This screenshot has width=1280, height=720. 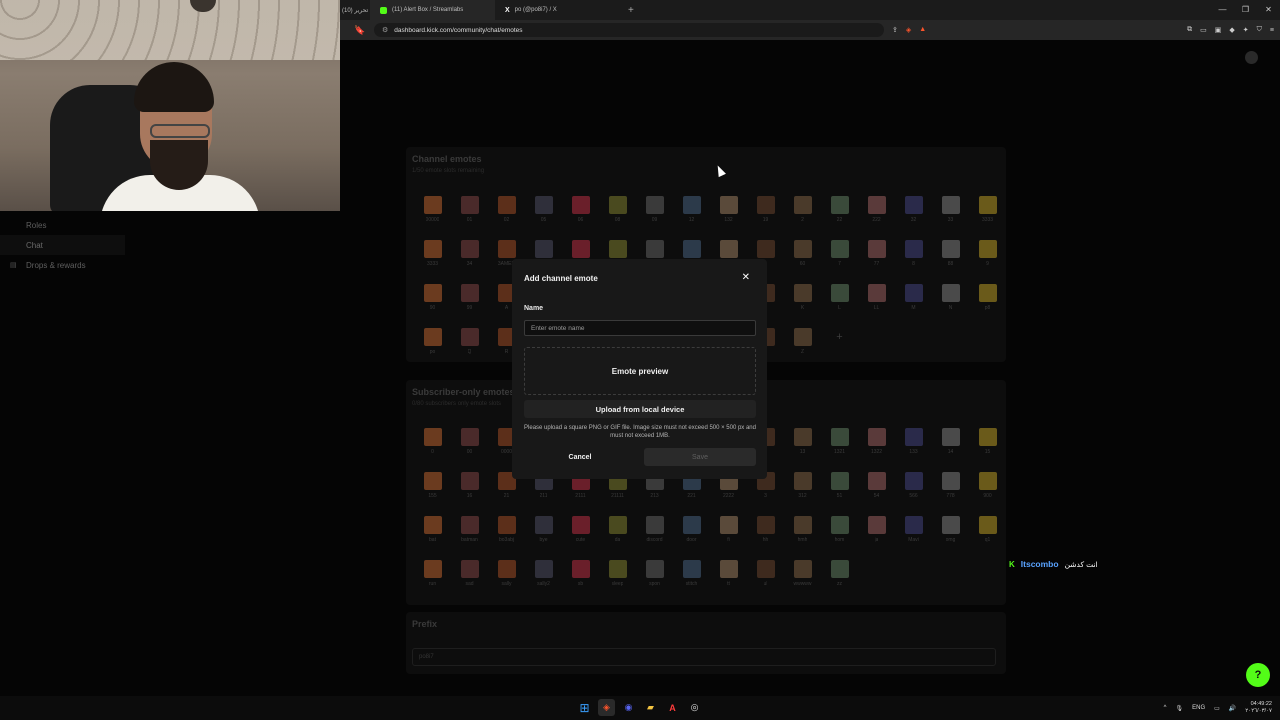 I want to click on emote-tile: po, so click(x=432, y=350).